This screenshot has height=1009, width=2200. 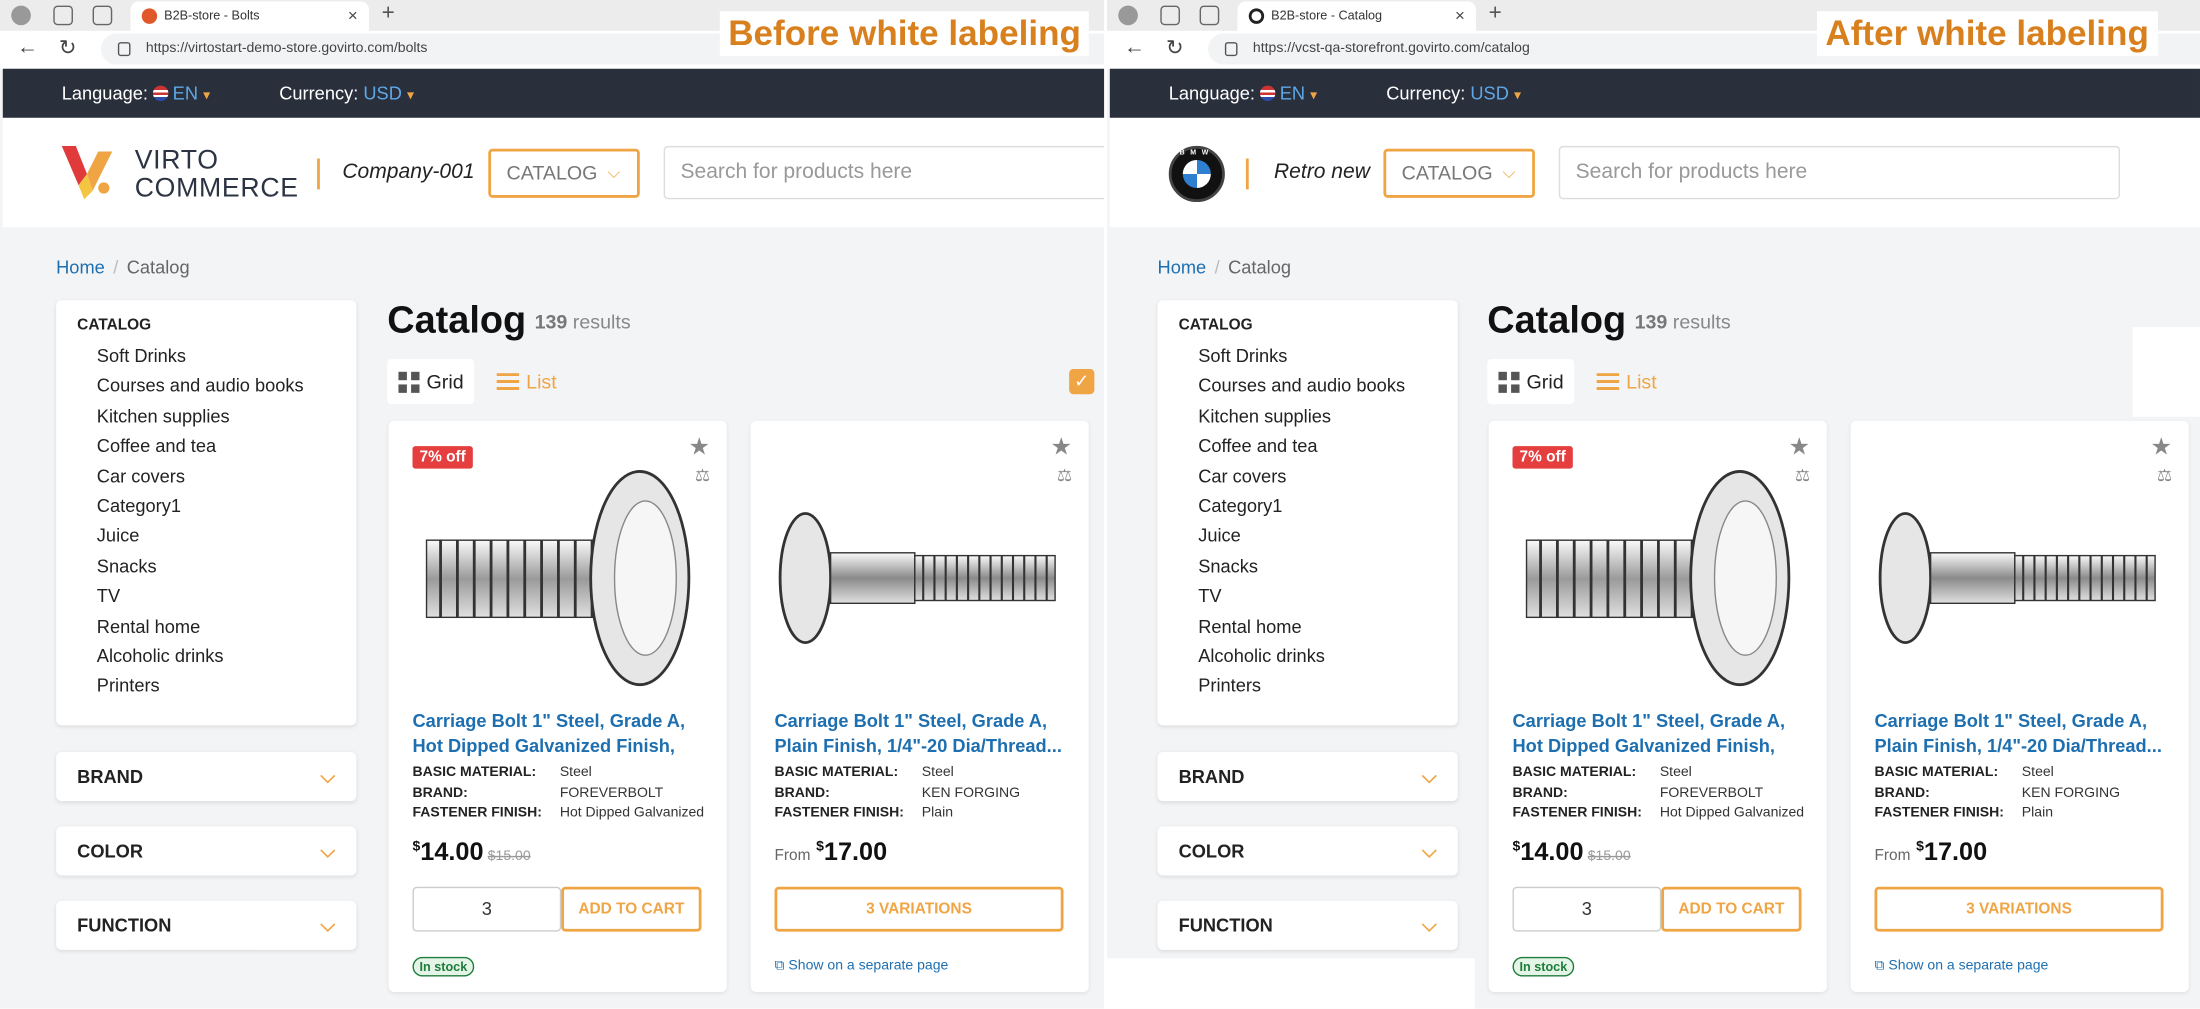 What do you see at coordinates (1357, 16) in the screenshot?
I see `browser-tab: B2B-store - Catalog ×` at bounding box center [1357, 16].